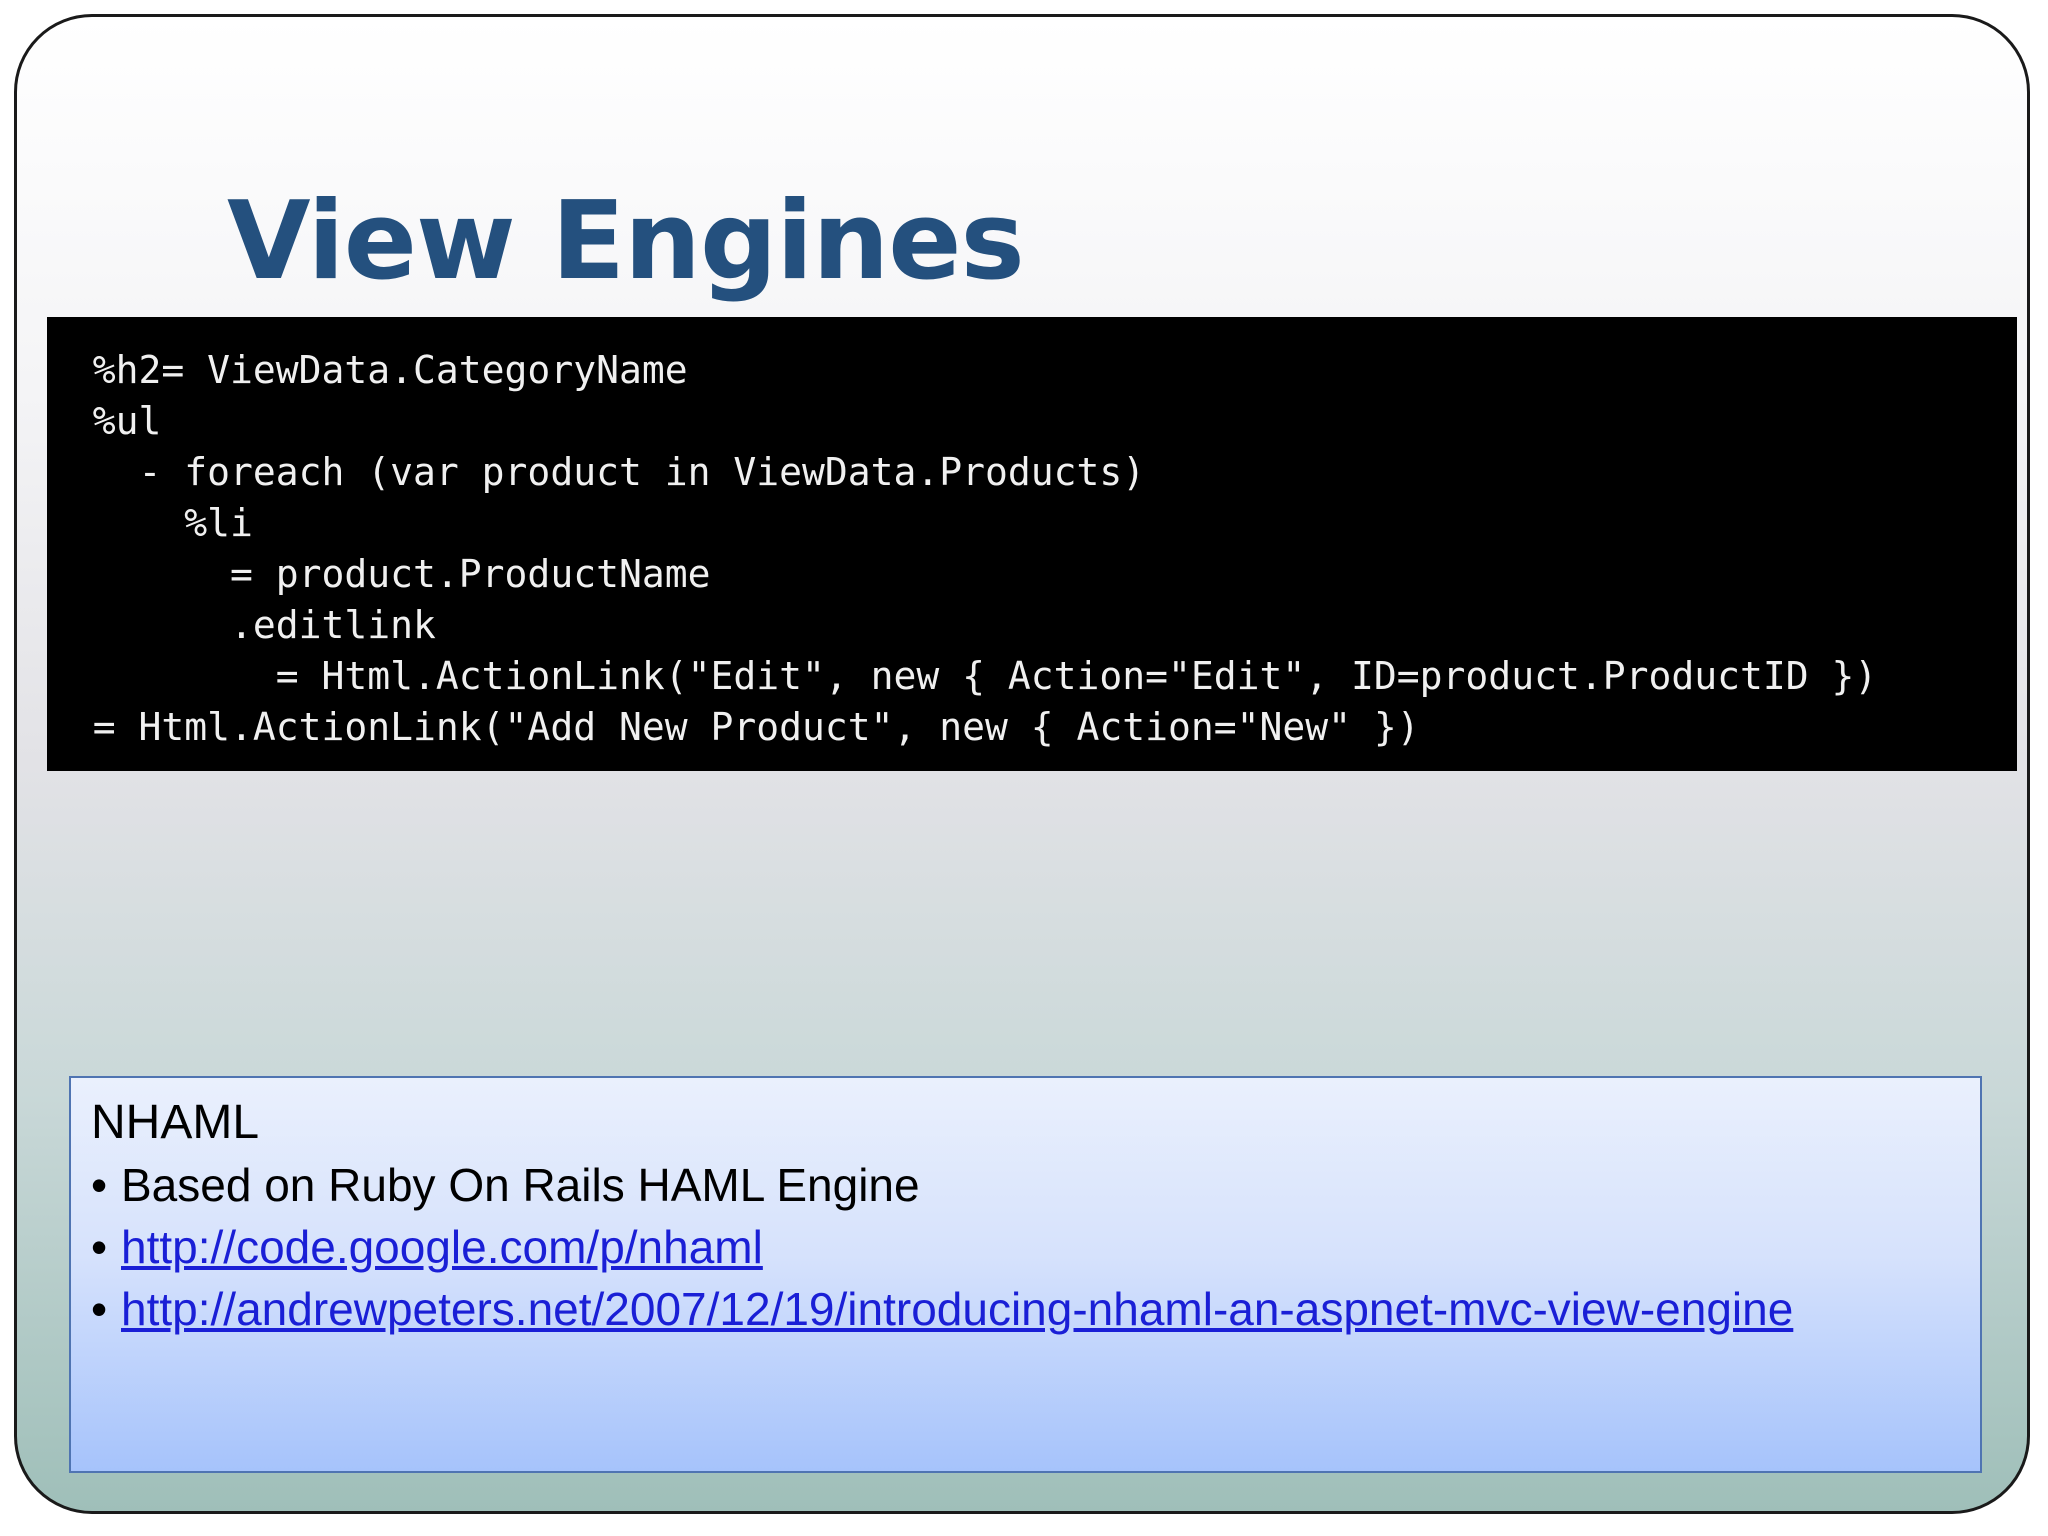  Describe the element at coordinates (241, 625) in the screenshot. I see `code-line: .editlink` at that location.